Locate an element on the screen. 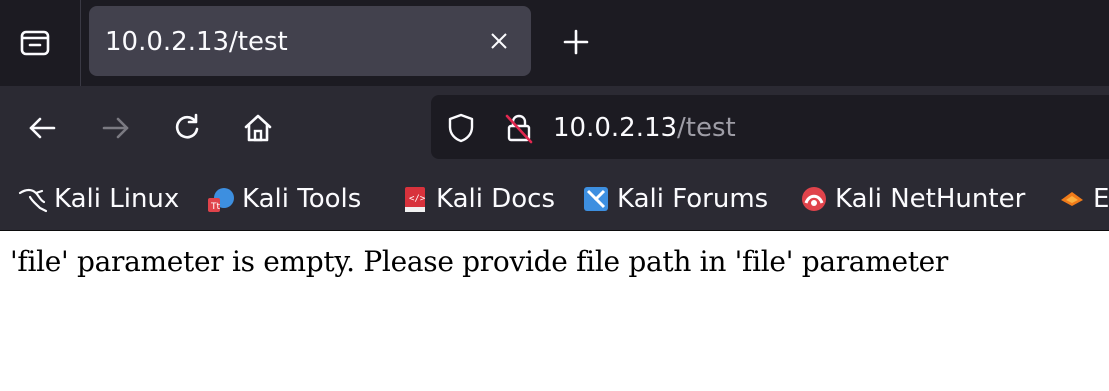  tab-separator is located at coordinates (80, 43).